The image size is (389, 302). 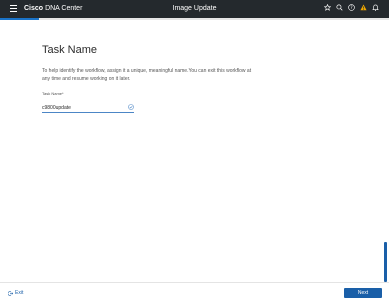 What do you see at coordinates (327, 7) in the screenshot?
I see `star-icon` at bounding box center [327, 7].